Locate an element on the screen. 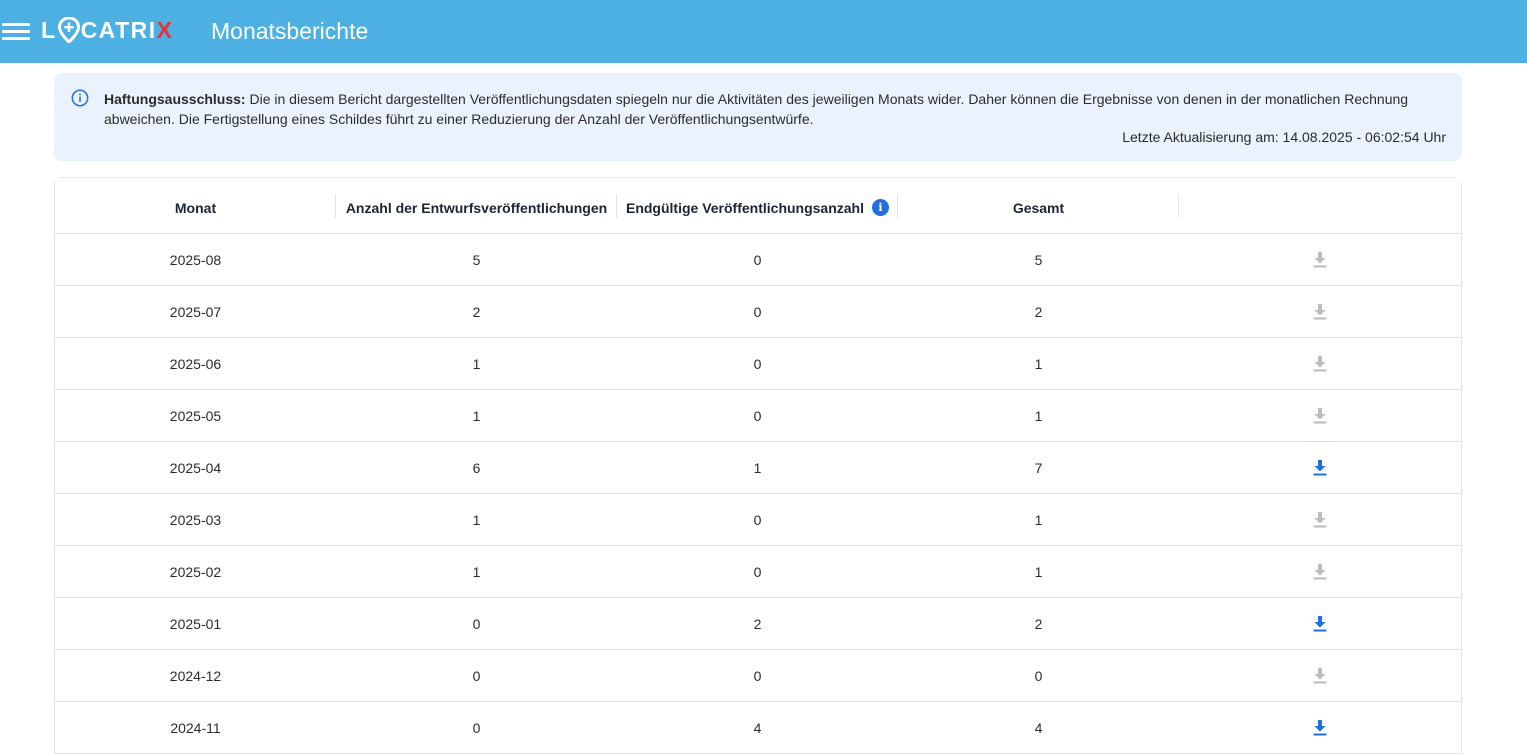 The width and height of the screenshot is (1527, 754). month-cell: 2025-06 is located at coordinates (195, 363).